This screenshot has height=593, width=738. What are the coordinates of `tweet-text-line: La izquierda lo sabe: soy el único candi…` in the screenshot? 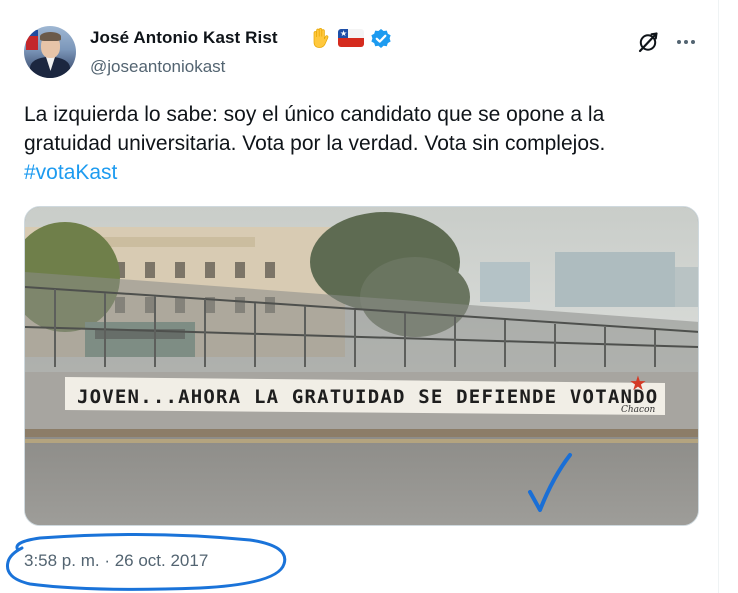 It's located at (314, 114).